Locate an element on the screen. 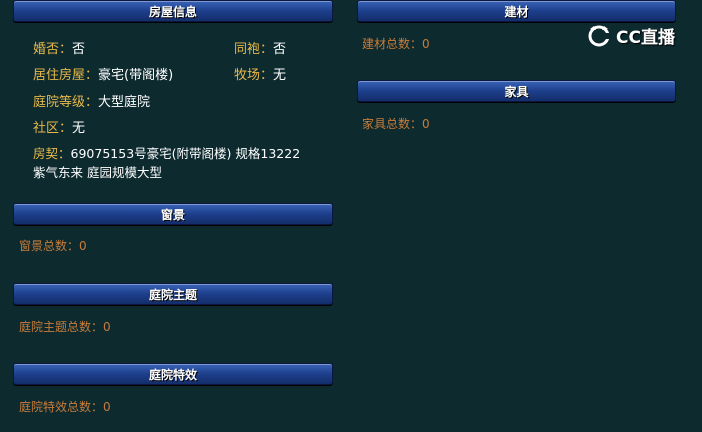 The image size is (702, 432). deed-line2: 紫气东来 庭园规模大型 is located at coordinates (97, 172).